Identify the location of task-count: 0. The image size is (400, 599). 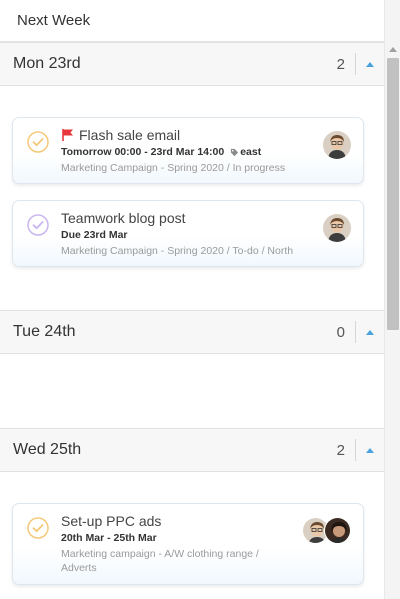
(340, 332).